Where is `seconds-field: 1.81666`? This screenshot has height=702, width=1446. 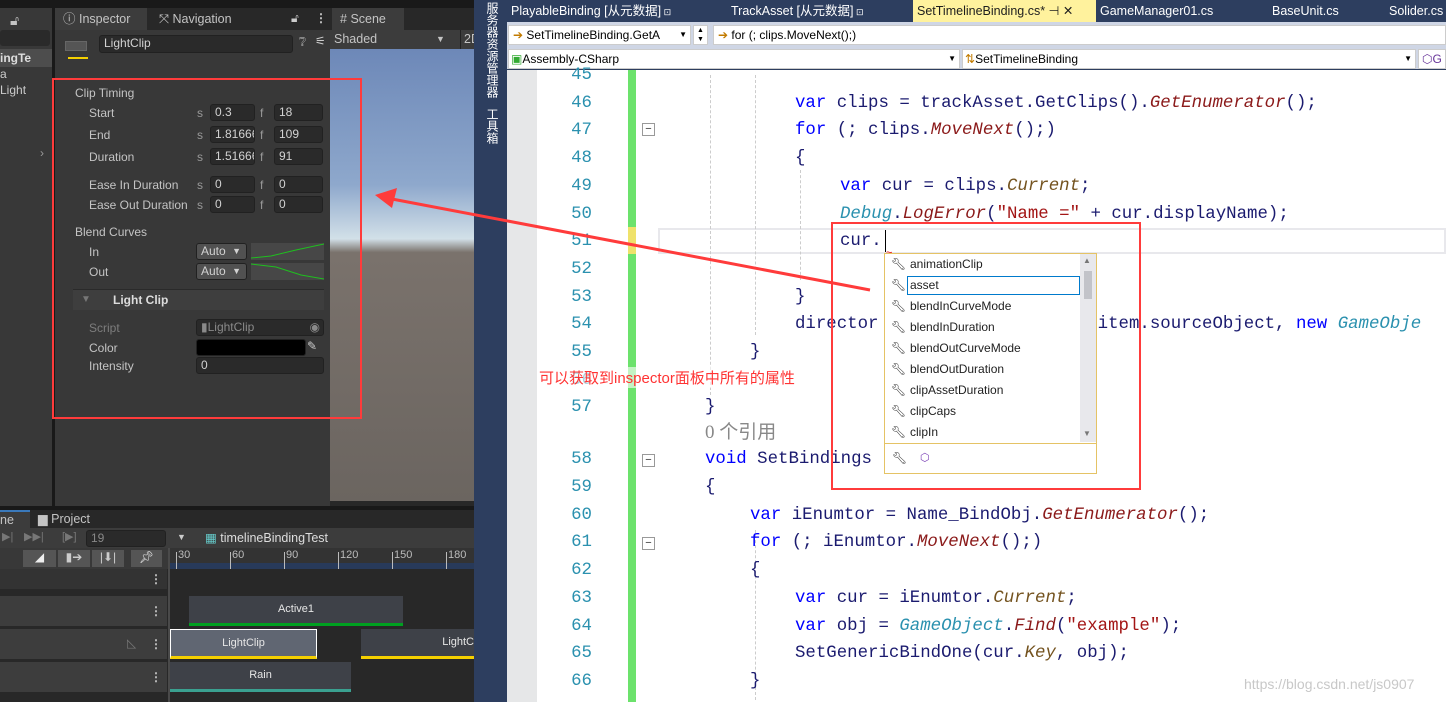 seconds-field: 1.81666 is located at coordinates (232, 134).